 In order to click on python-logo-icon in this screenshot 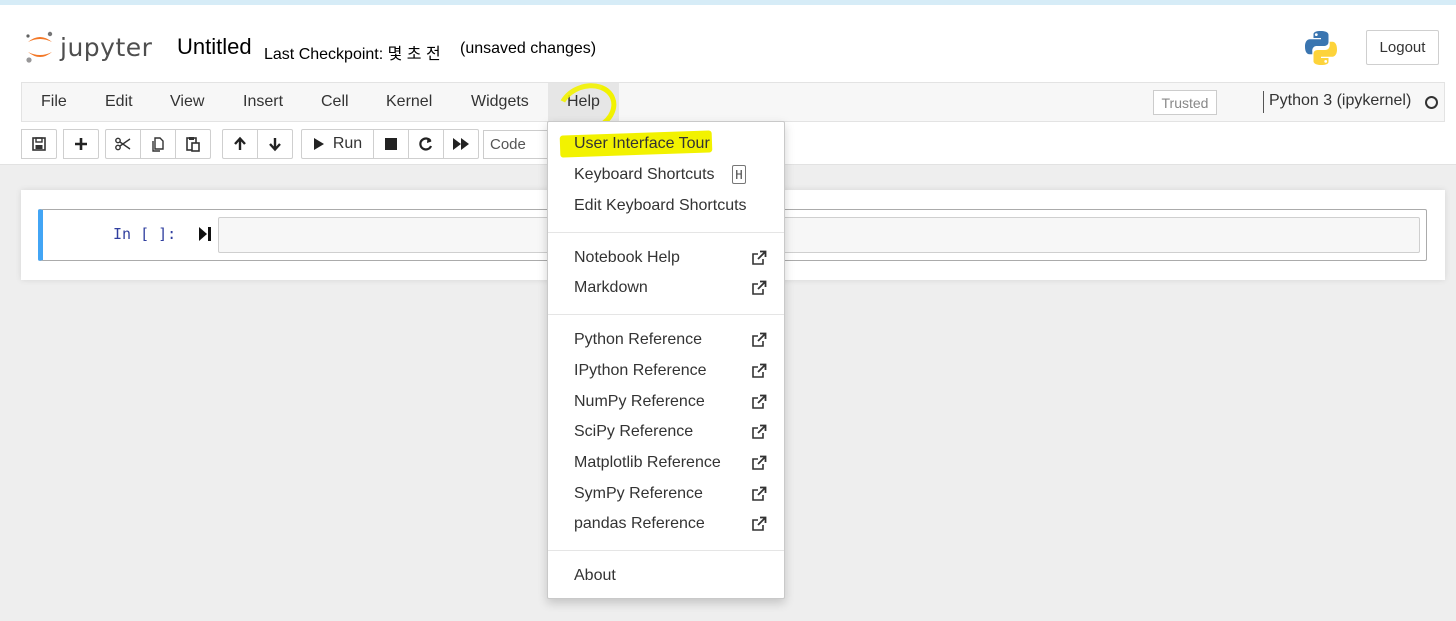, I will do `click(1321, 48)`.